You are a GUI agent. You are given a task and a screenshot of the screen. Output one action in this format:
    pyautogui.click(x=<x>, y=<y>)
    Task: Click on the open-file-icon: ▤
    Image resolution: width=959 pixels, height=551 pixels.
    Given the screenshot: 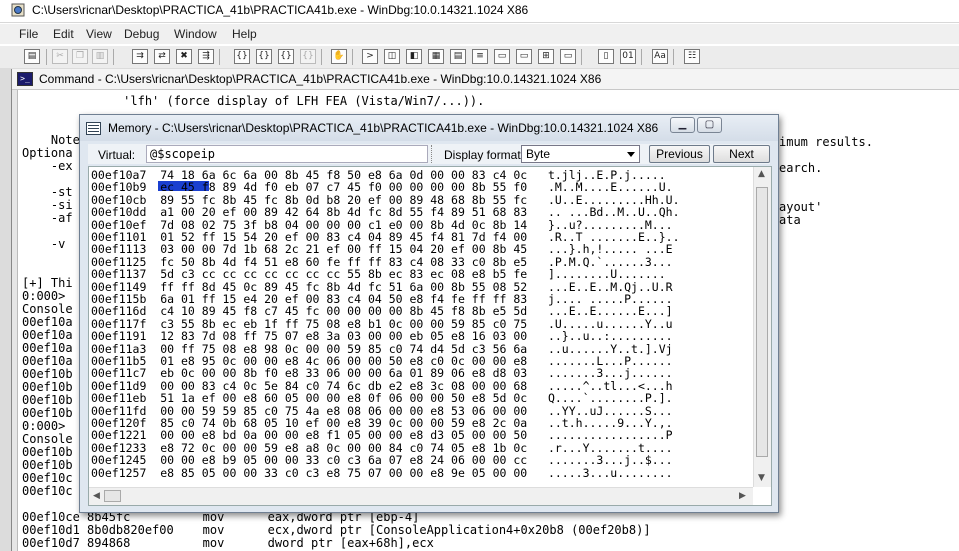 What is the action you would take?
    pyautogui.click(x=32, y=56)
    